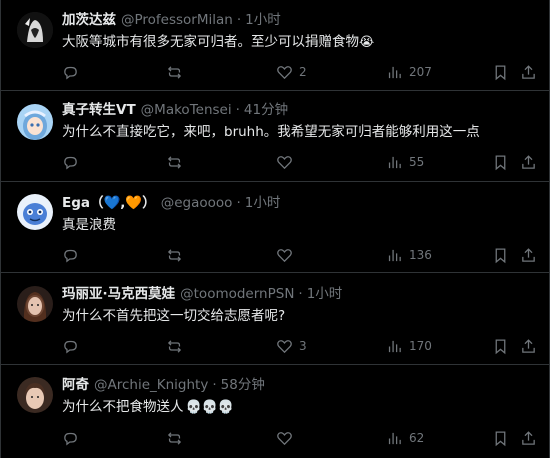 The image size is (550, 458). What do you see at coordinates (237, 294) in the screenshot?
I see `username: @toomodernPSN` at bounding box center [237, 294].